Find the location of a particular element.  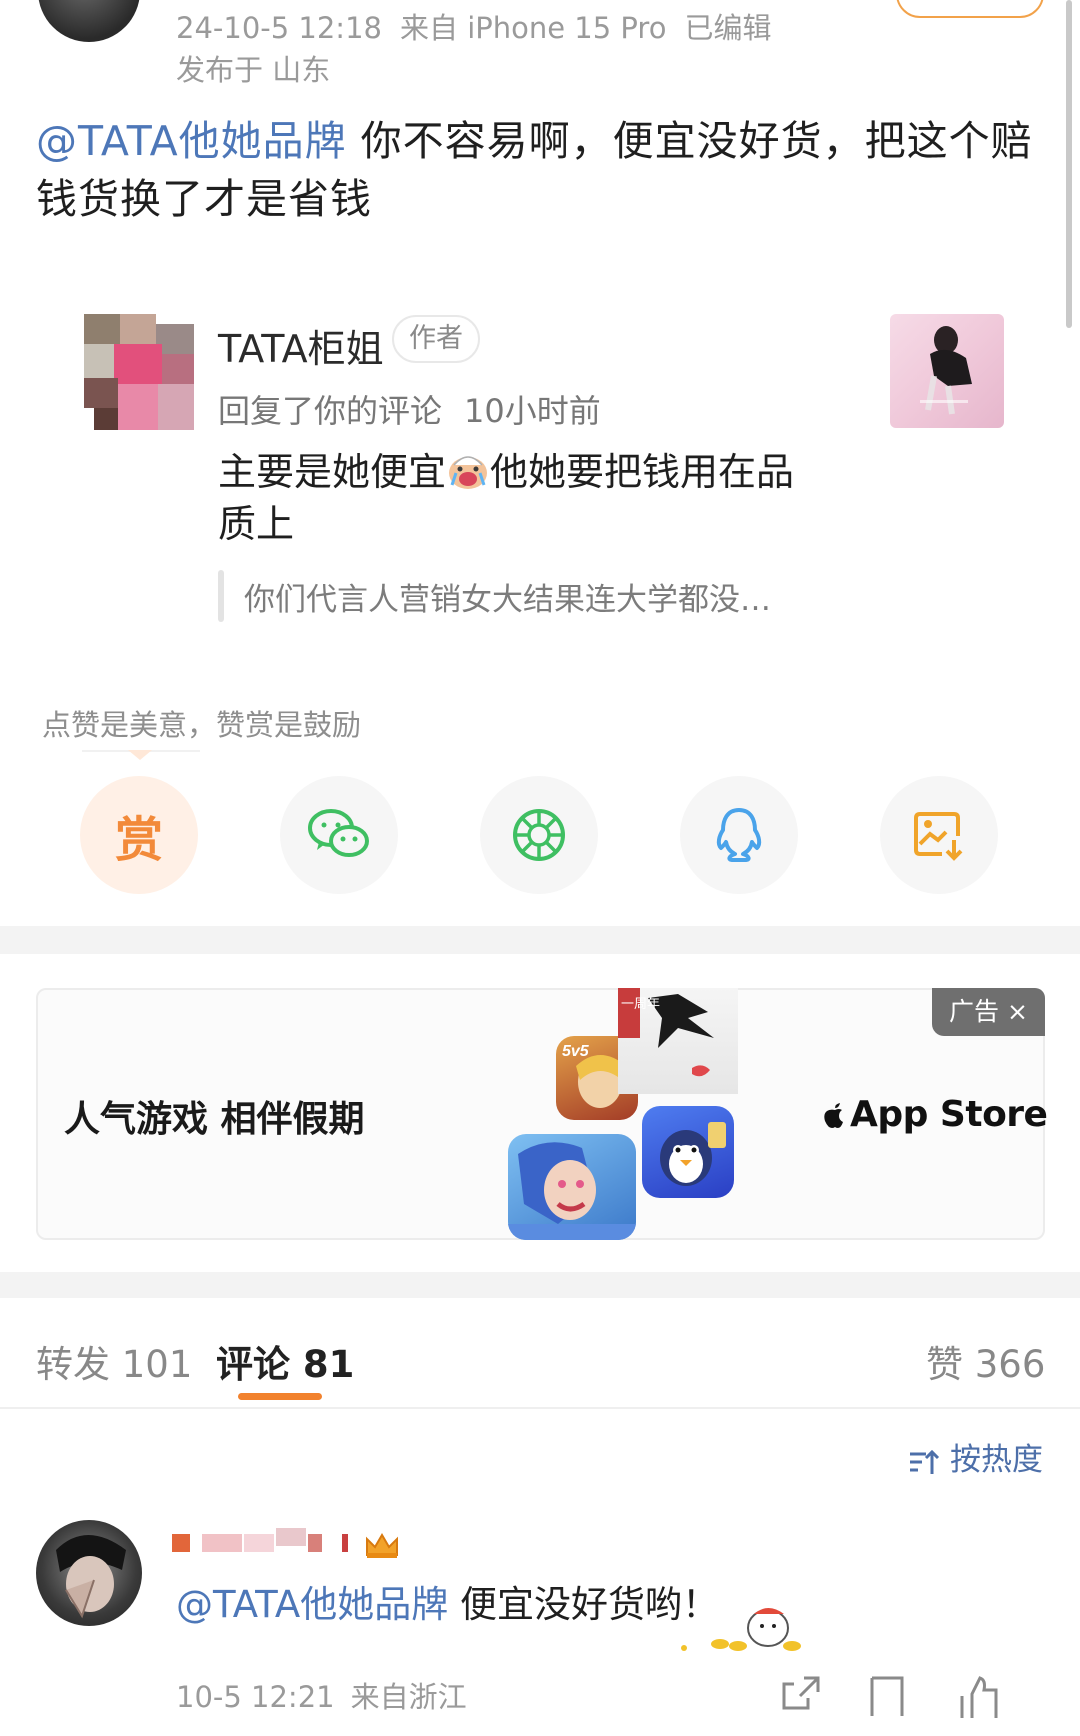

comment-share-button is located at coordinates (801, 1695).